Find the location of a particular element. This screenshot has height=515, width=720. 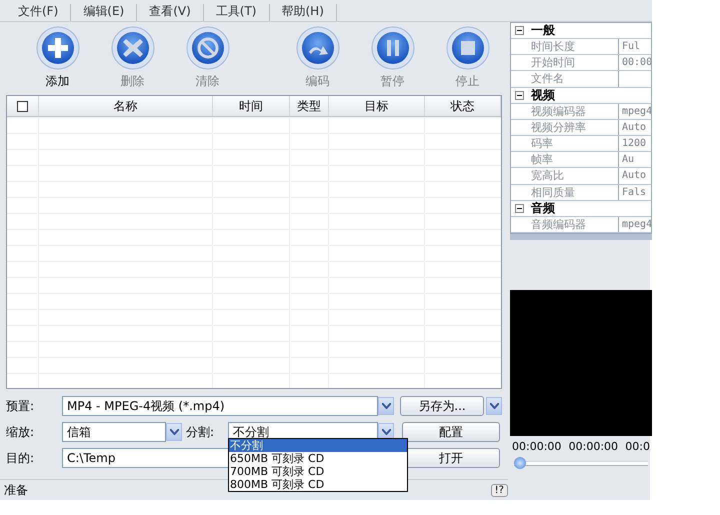

property-name: 文件名 is located at coordinates (574, 79).